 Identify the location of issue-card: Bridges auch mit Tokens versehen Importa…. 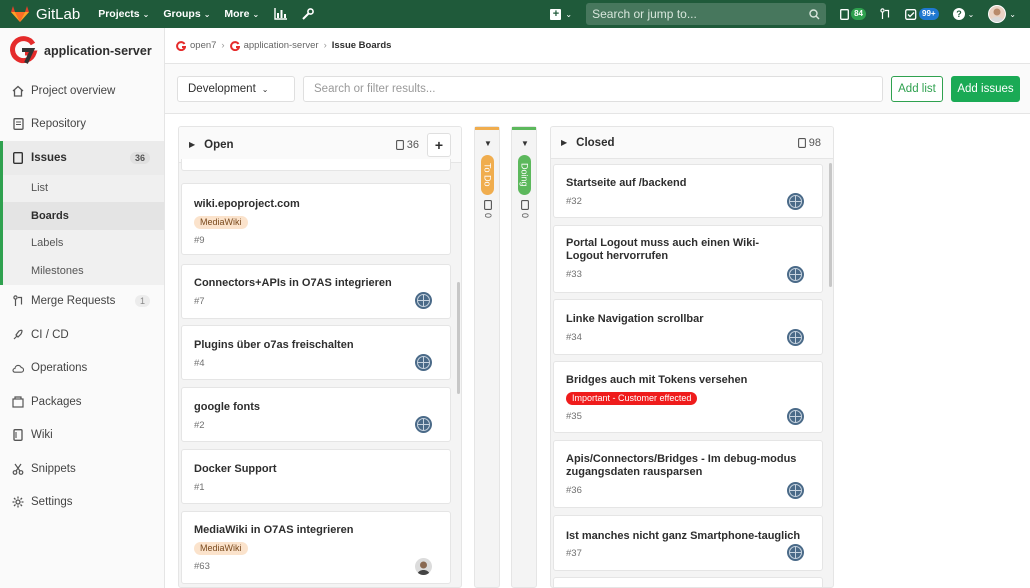
(688, 397).